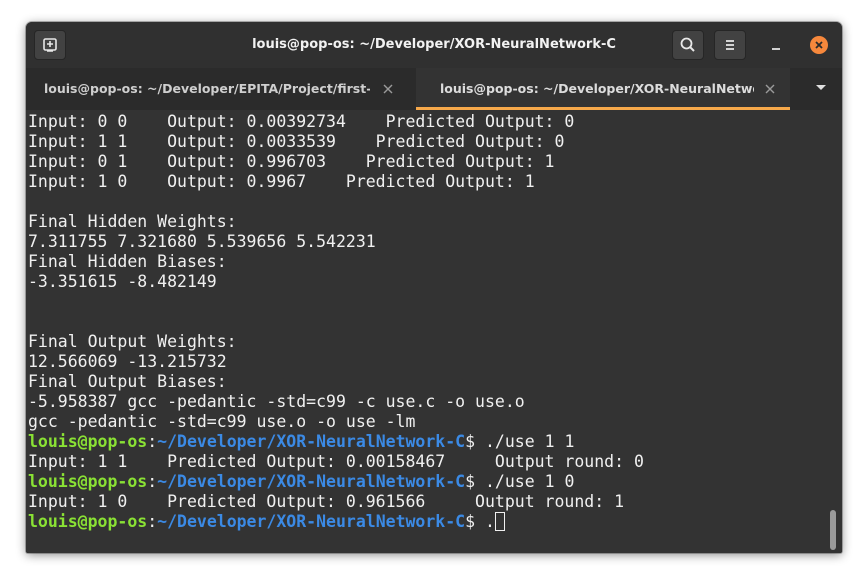  Describe the element at coordinates (529, 481) in the screenshot. I see `command-text: ./use 1 0` at that location.